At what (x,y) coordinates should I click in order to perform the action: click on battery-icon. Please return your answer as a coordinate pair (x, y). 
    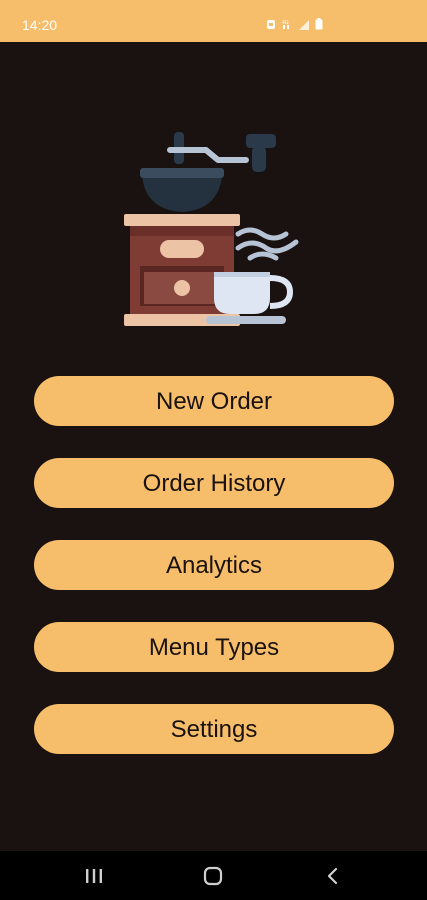
    Looking at the image, I should click on (319, 24).